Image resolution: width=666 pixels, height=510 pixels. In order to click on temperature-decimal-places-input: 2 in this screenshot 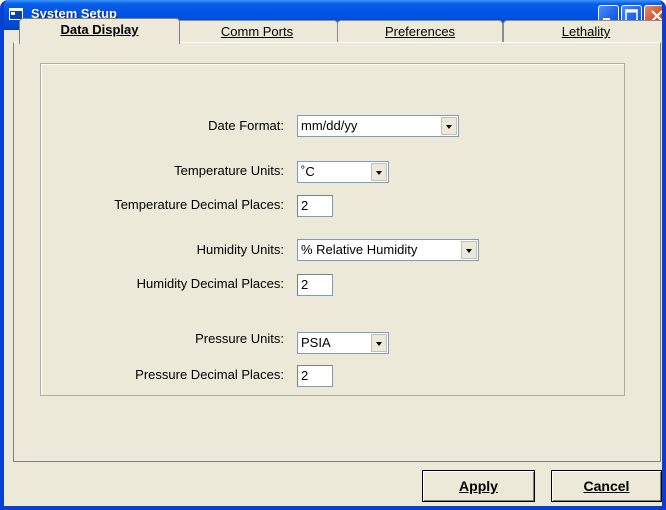, I will do `click(315, 206)`.